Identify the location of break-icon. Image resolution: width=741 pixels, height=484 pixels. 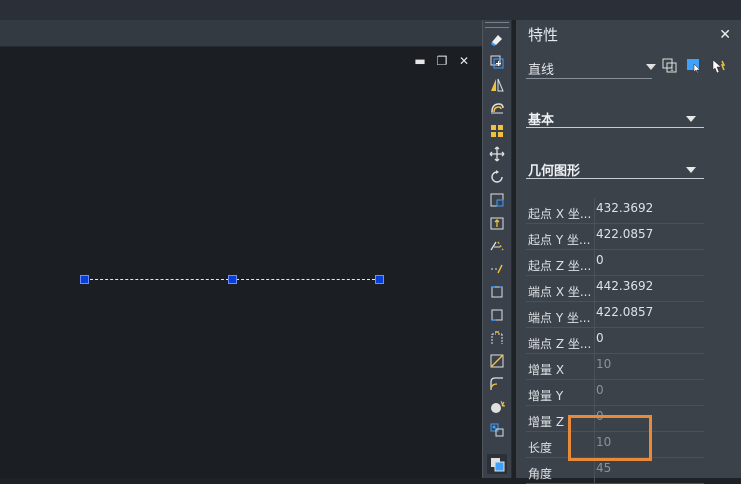
(497, 292).